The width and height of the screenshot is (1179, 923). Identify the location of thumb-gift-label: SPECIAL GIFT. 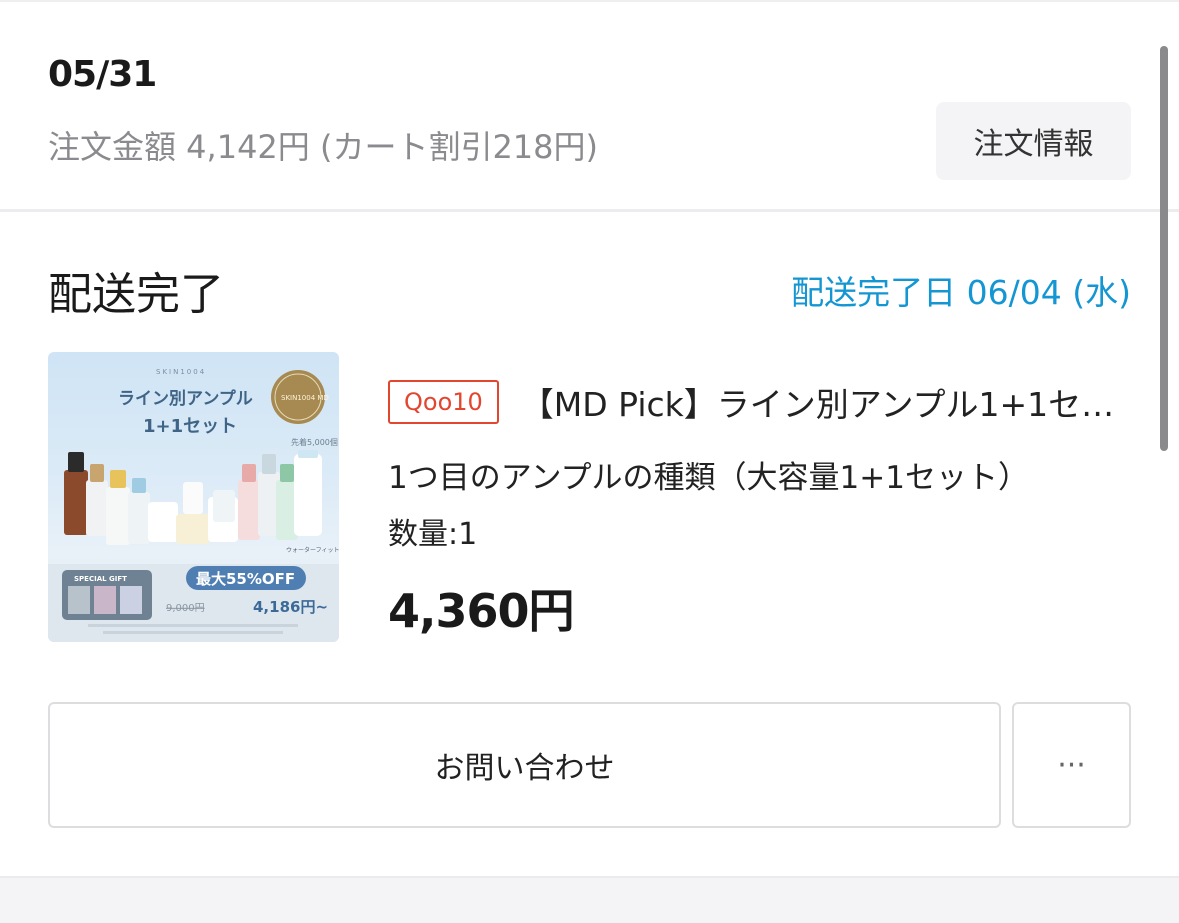
(100, 579).